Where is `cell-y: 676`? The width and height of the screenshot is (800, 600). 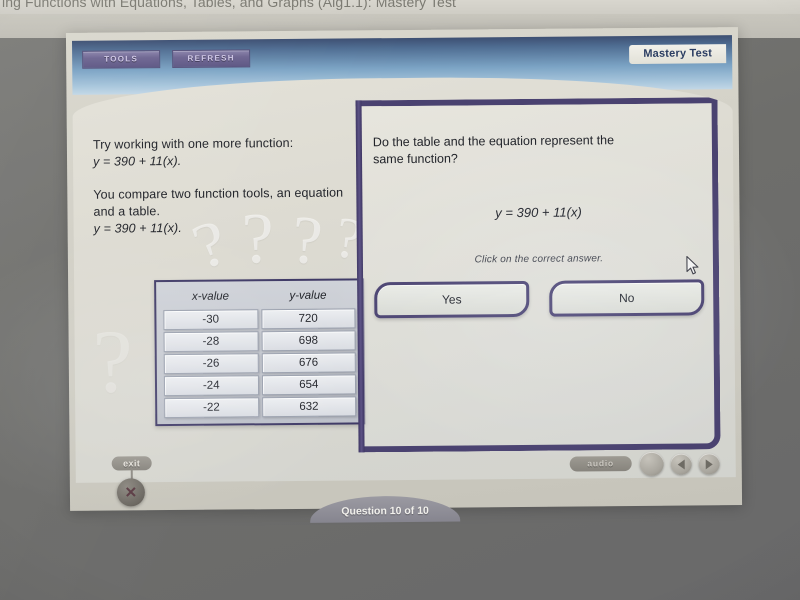
cell-y: 676 is located at coordinates (308, 363).